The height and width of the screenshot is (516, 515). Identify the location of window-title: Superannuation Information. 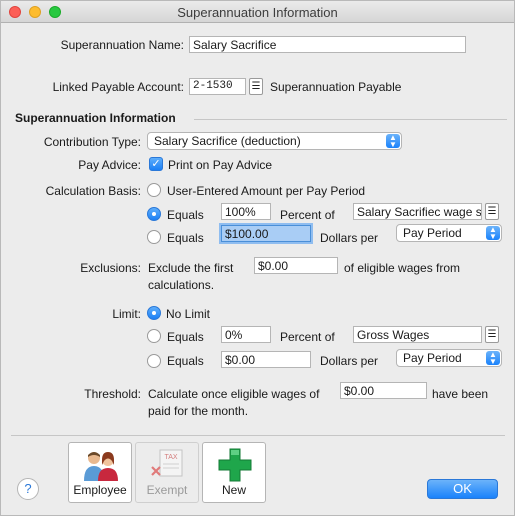
(257, 12).